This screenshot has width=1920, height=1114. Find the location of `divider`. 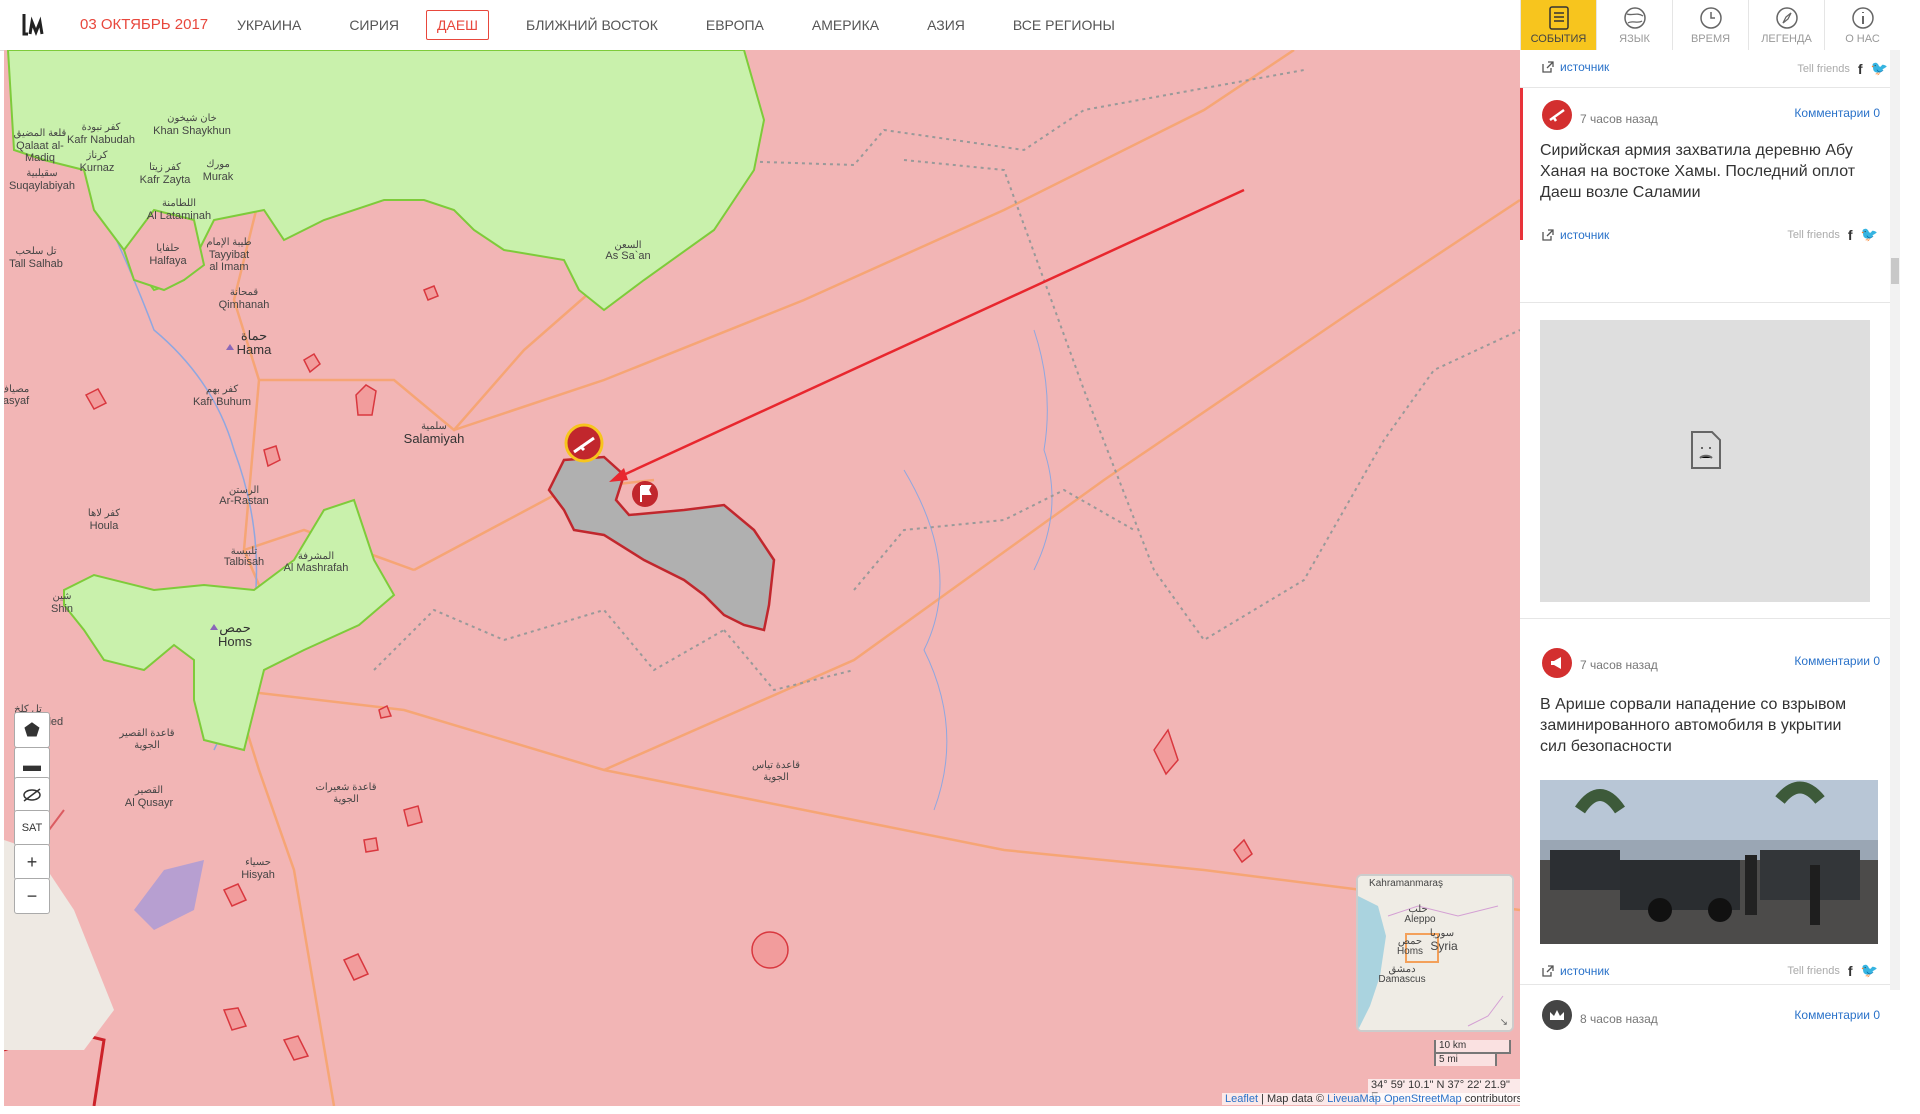

divider is located at coordinates (1705, 302).